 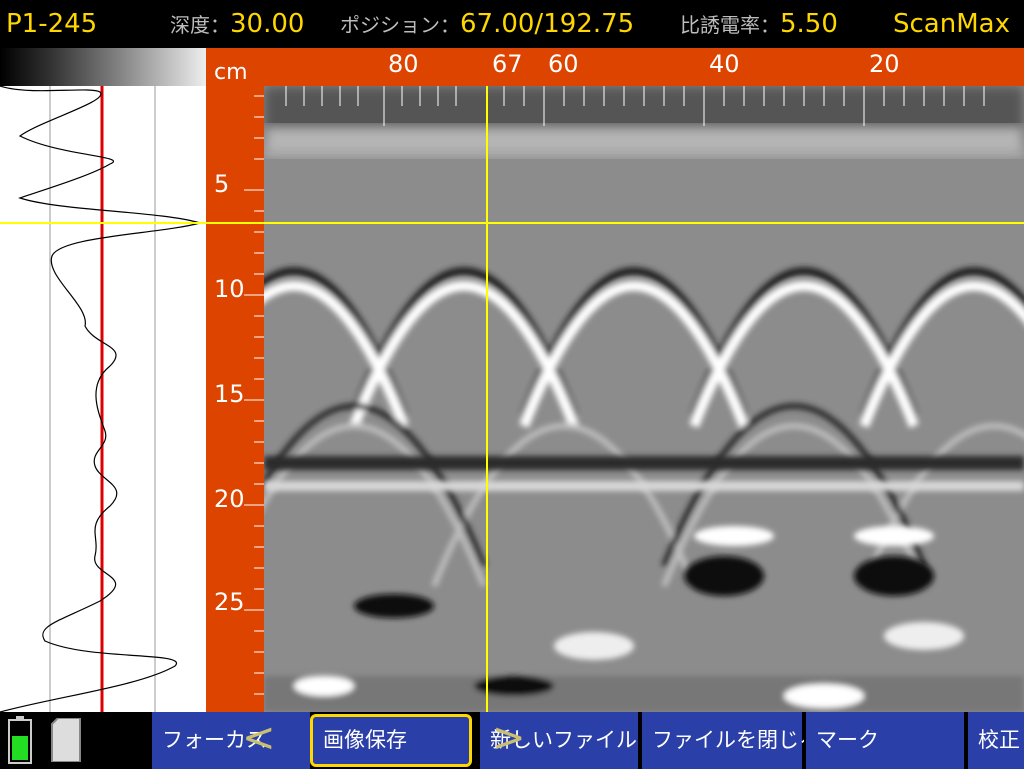 I want to click on permittivity-label: 比誘電率：, so click(x=730, y=25).